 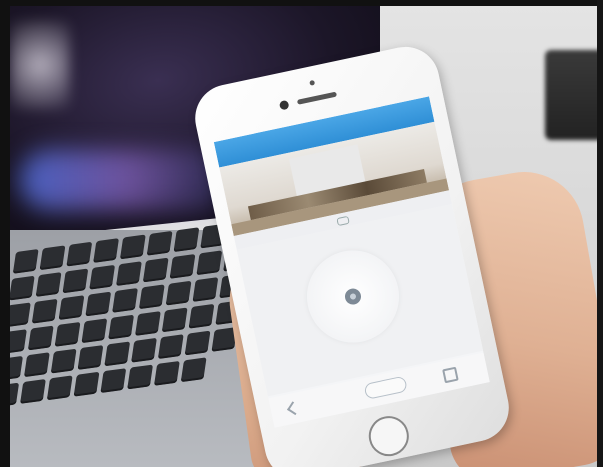 What do you see at coordinates (312, 82) in the screenshot?
I see `sensor-dot` at bounding box center [312, 82].